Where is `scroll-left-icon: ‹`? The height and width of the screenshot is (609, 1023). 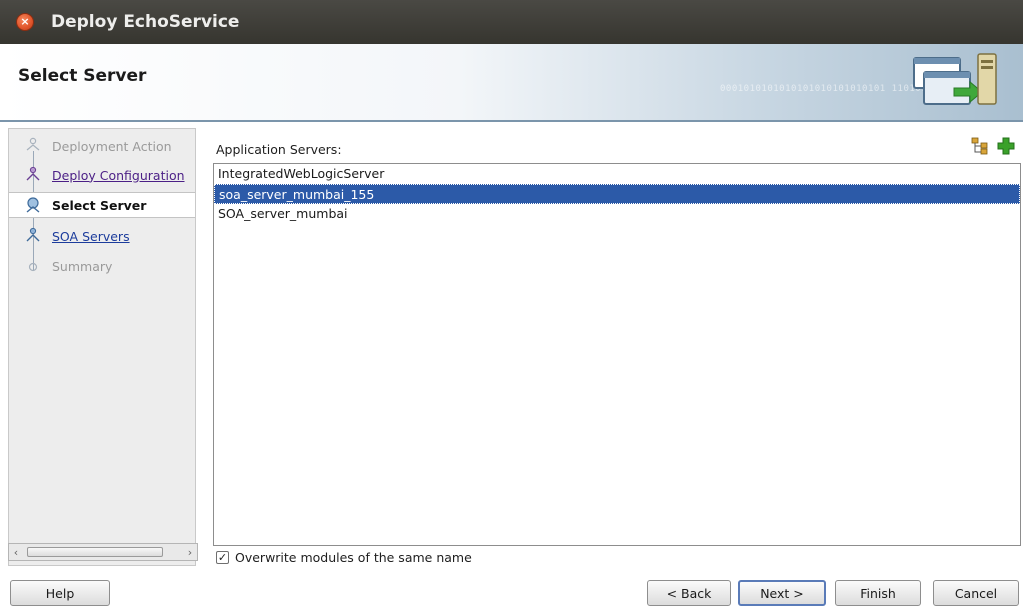 scroll-left-icon: ‹ is located at coordinates (16, 552).